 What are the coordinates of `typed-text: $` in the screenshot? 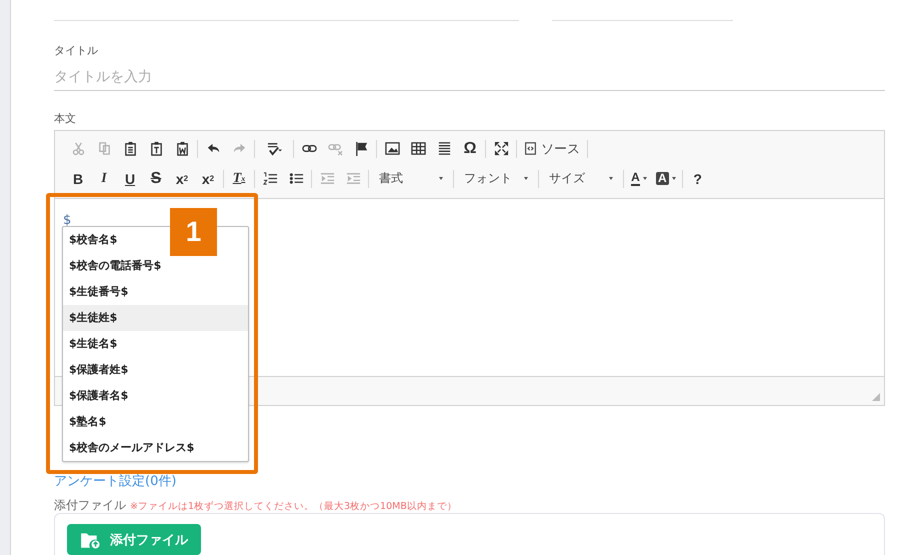 It's located at (67, 220).